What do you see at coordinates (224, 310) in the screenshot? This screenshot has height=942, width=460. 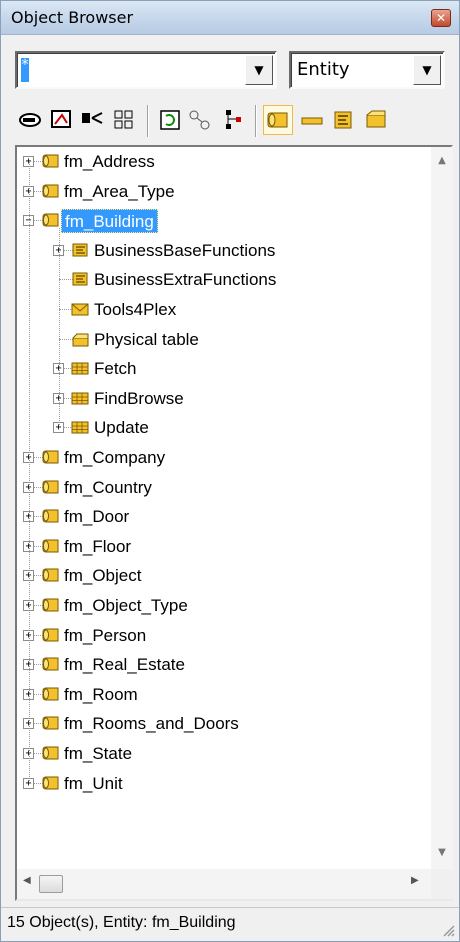 I see `tree-node: Tools4Plex` at bounding box center [224, 310].